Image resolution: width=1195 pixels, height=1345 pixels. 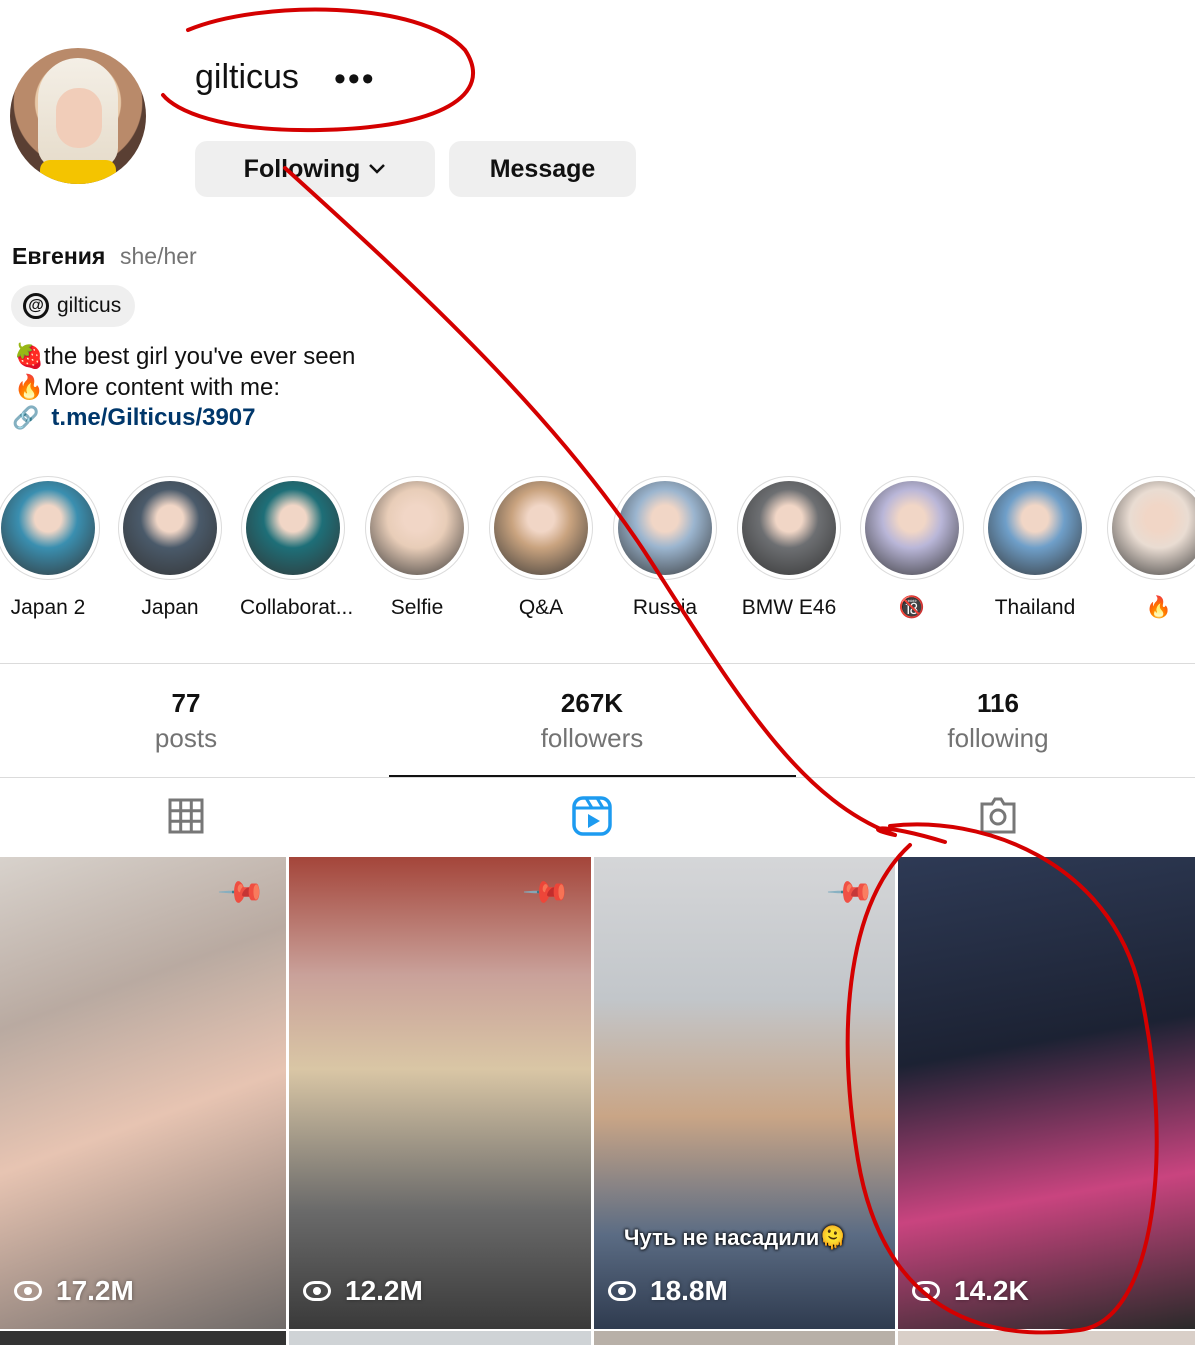 What do you see at coordinates (186, 703) in the screenshot?
I see `posts-count: 77` at bounding box center [186, 703].